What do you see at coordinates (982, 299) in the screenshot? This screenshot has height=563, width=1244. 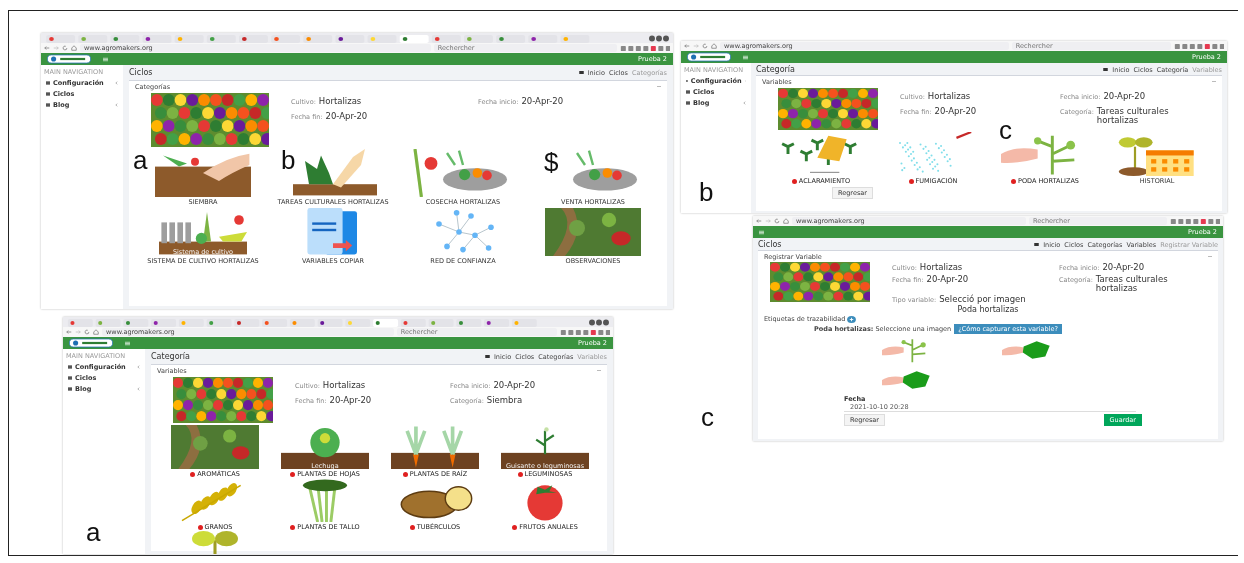 I see `field-value: Selecció por imagen` at bounding box center [982, 299].